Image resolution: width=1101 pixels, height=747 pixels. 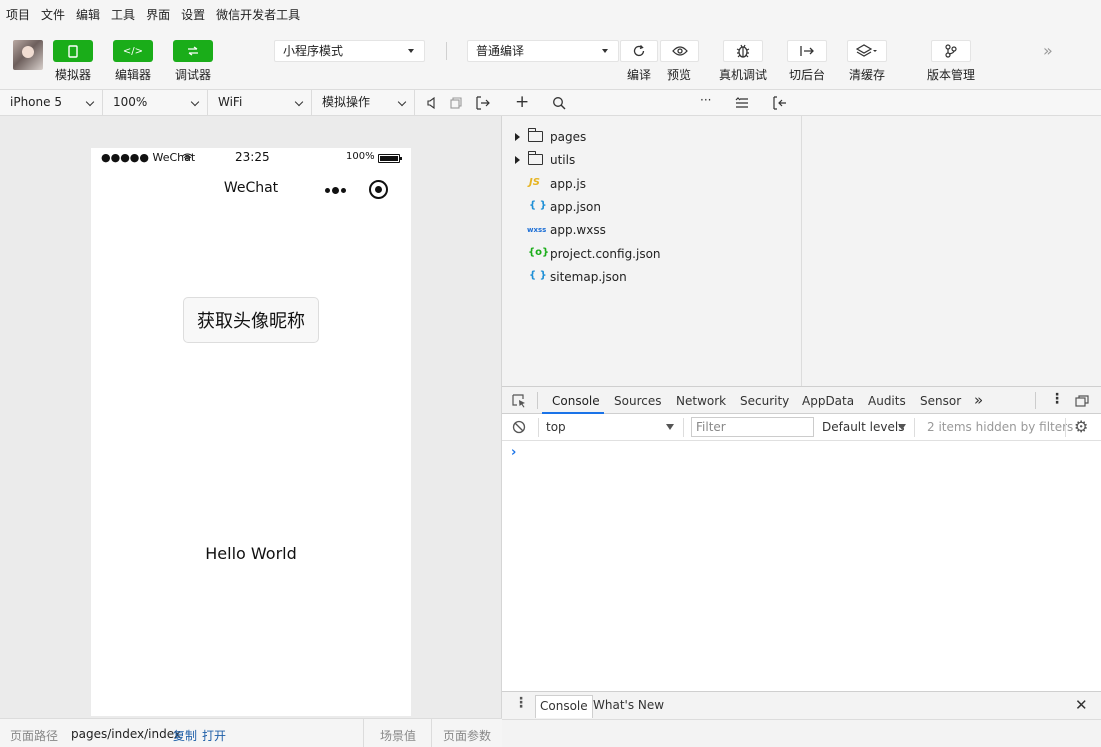 What do you see at coordinates (652, 277) in the screenshot?
I see `tree-item-sitemap-json: { } sitemap.json` at bounding box center [652, 277].